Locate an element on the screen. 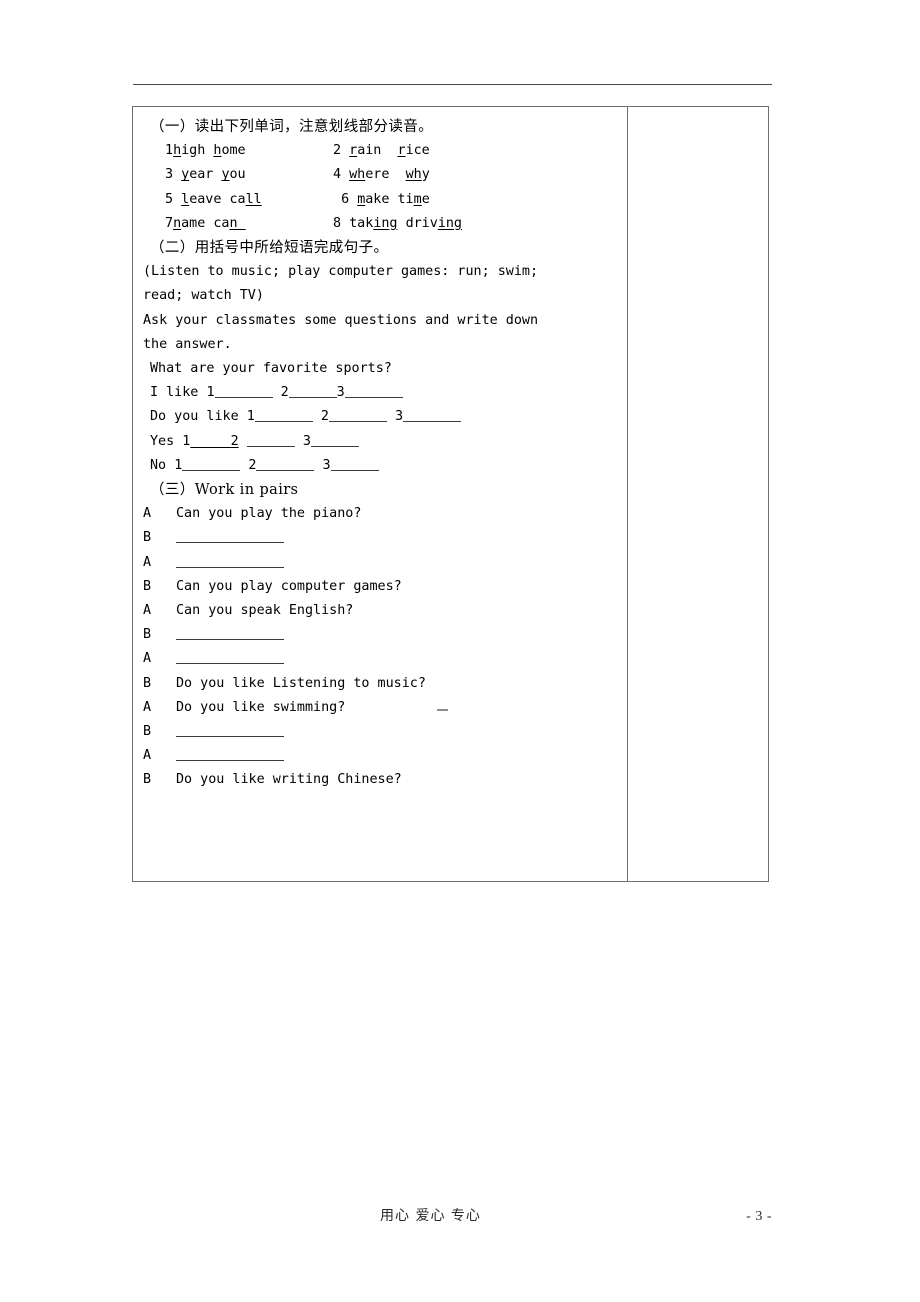 This screenshot has height=1302, width=920. underlined-letters: wh is located at coordinates (413, 175).